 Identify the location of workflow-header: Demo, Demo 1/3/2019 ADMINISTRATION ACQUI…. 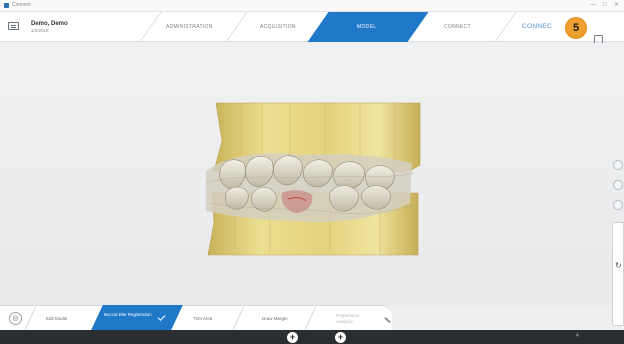
(312, 28).